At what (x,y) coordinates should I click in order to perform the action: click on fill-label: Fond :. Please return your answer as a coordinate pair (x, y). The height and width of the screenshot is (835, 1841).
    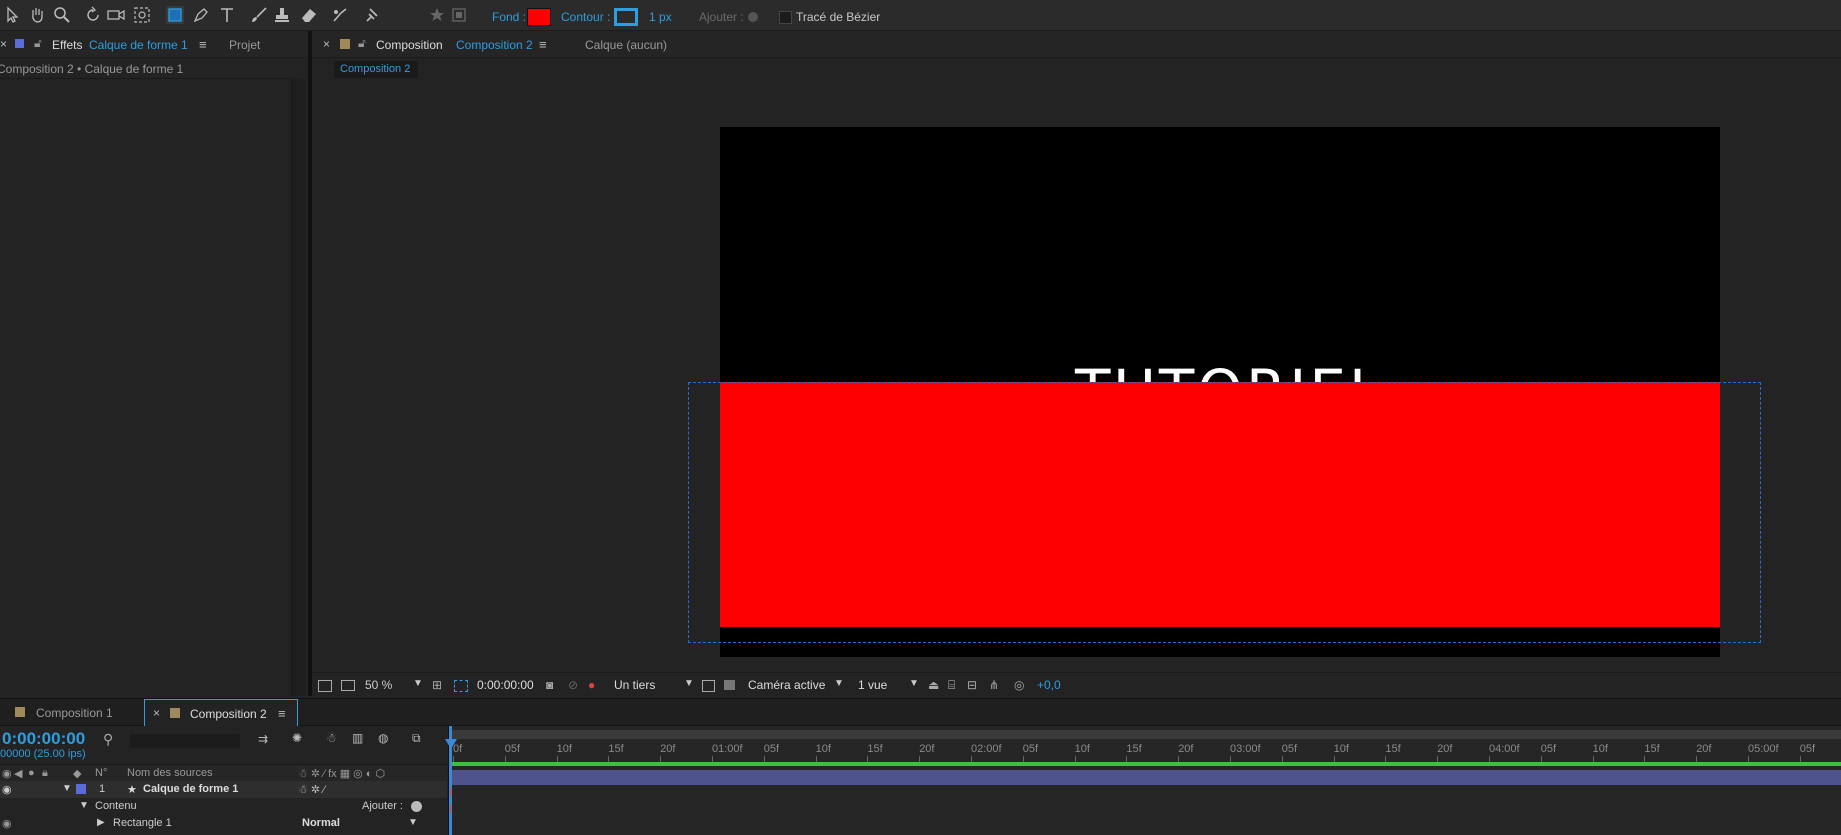
    Looking at the image, I should click on (509, 17).